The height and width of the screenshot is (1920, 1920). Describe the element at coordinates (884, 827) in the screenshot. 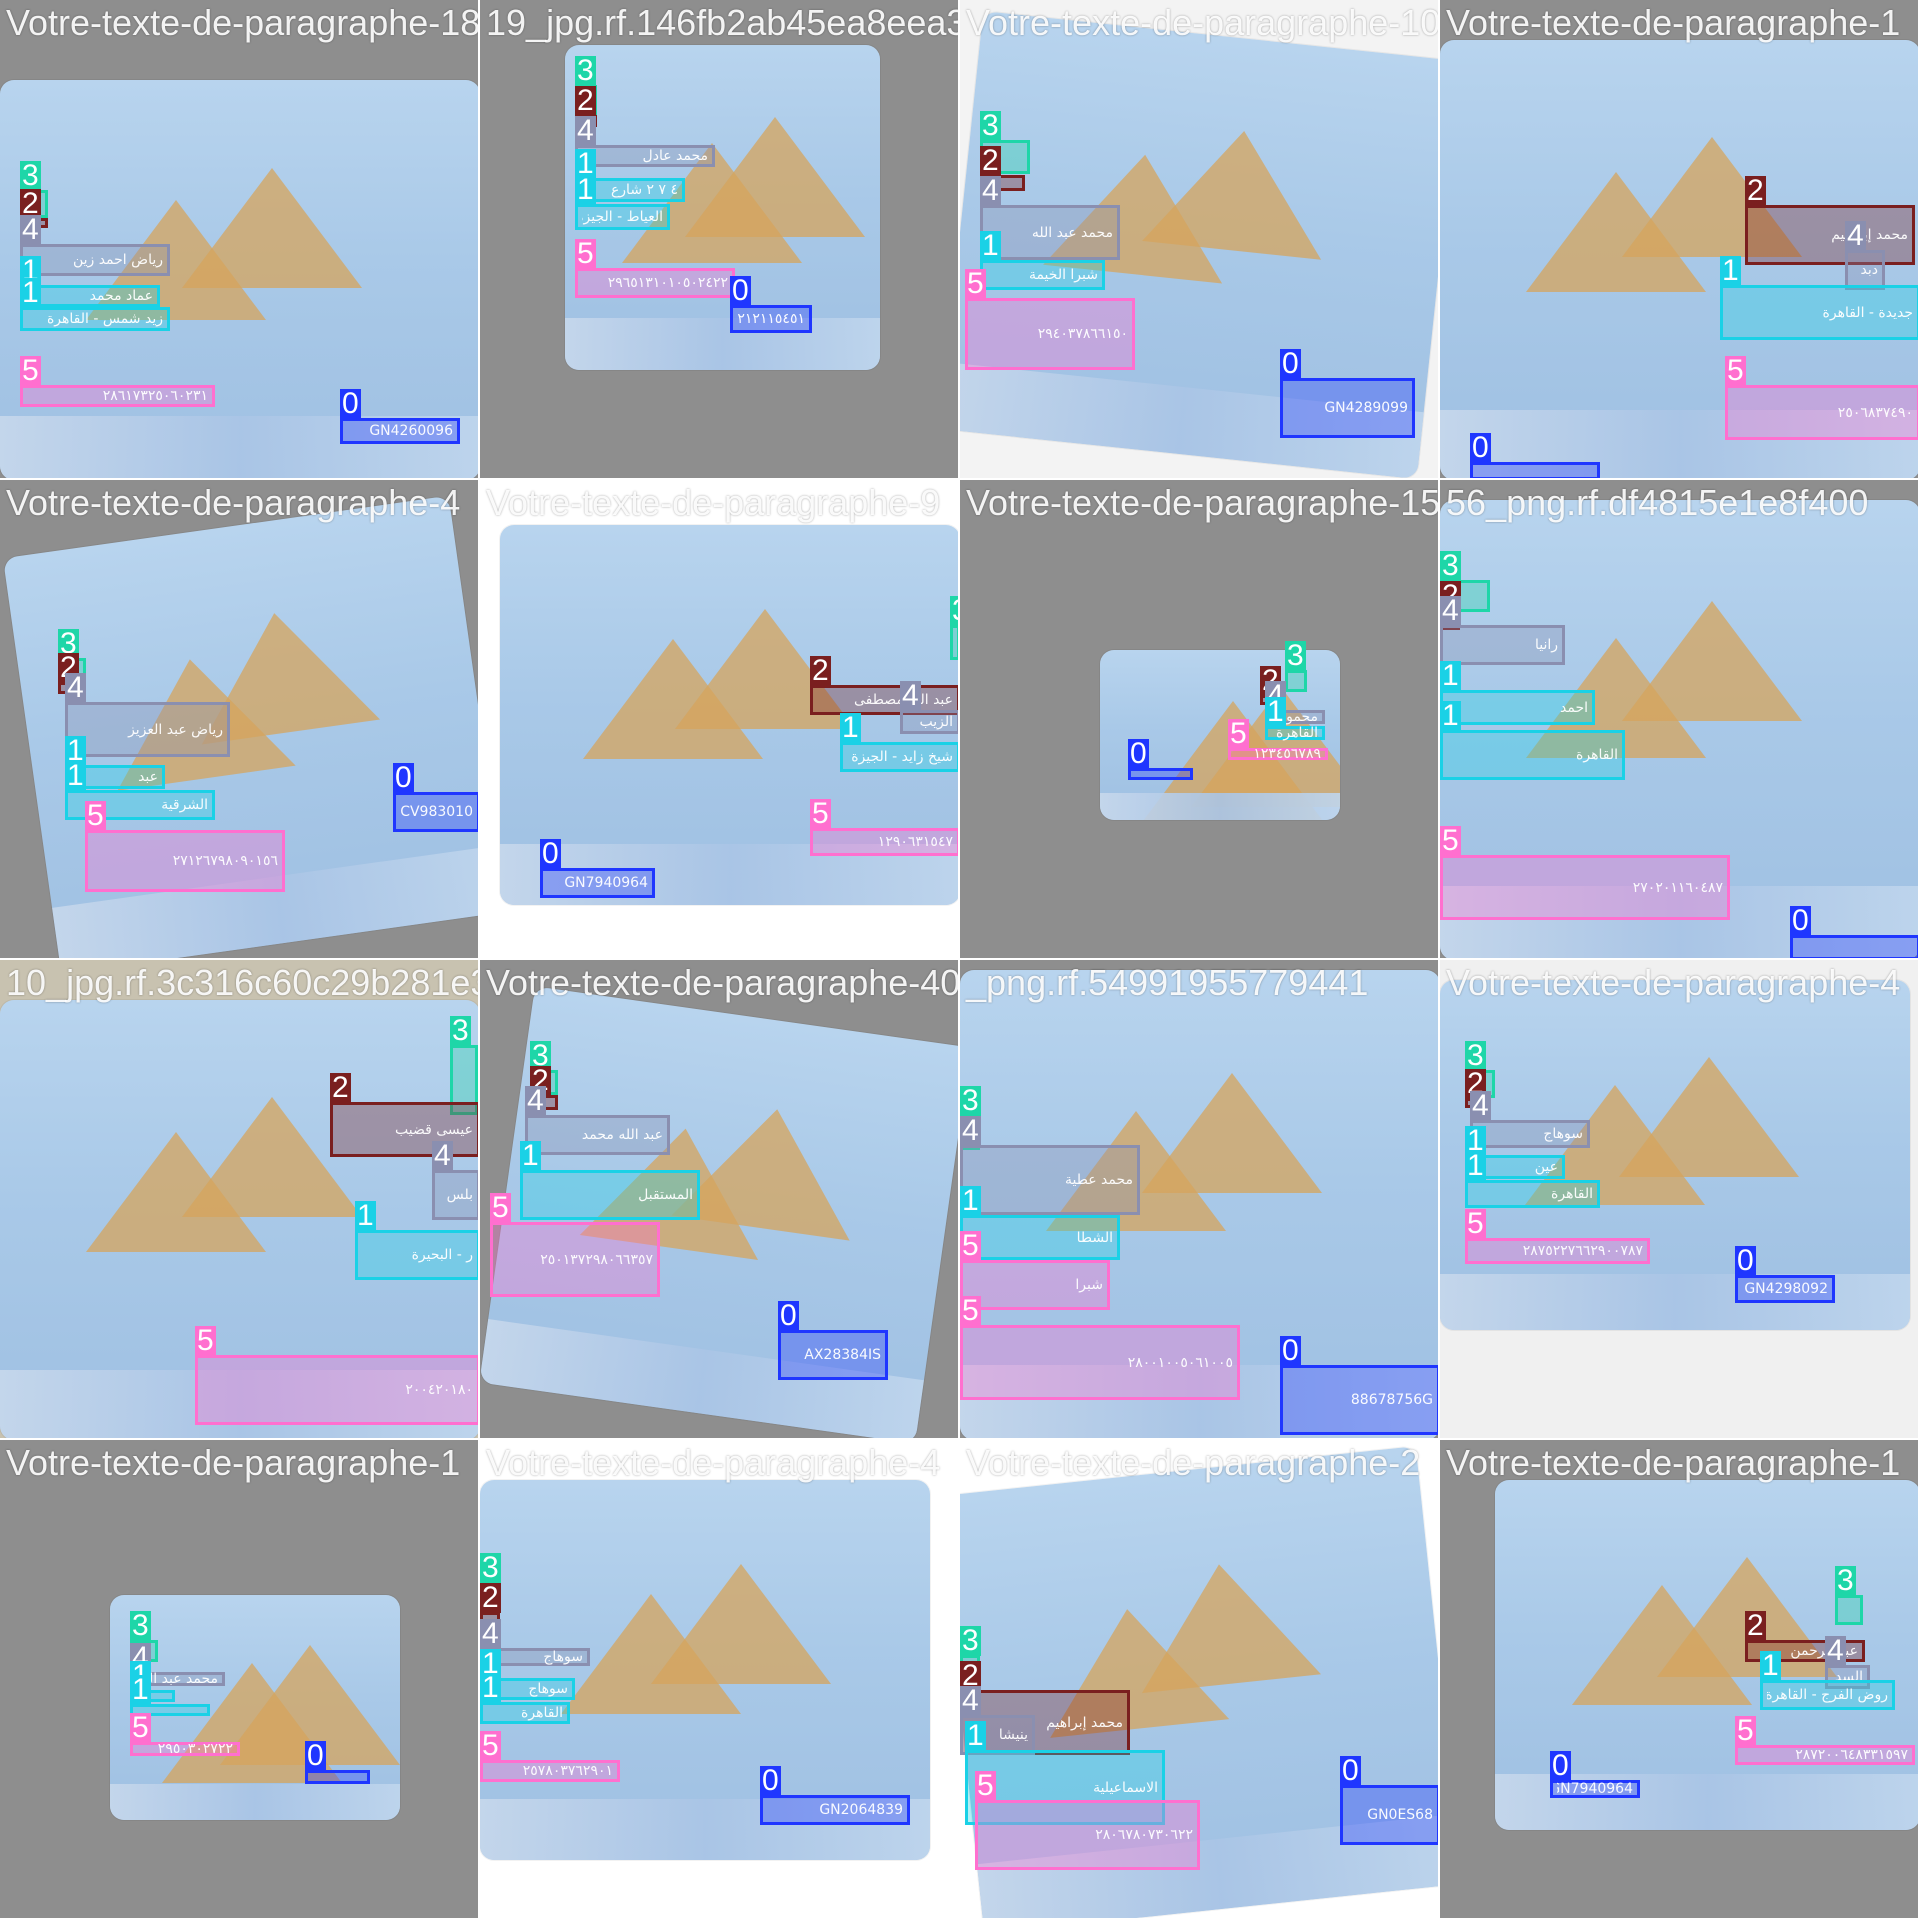

I see `detection-box-class-5: 5 ١٢٩٠٦٣١٥٤٧` at that location.